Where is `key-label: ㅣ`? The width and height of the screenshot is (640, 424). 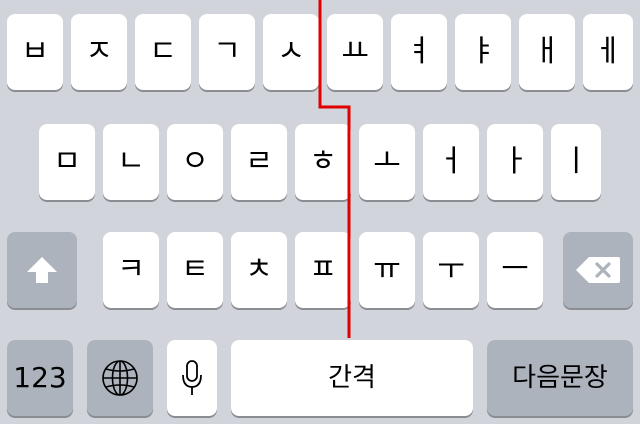
key-label: ㅣ is located at coordinates (576, 161).